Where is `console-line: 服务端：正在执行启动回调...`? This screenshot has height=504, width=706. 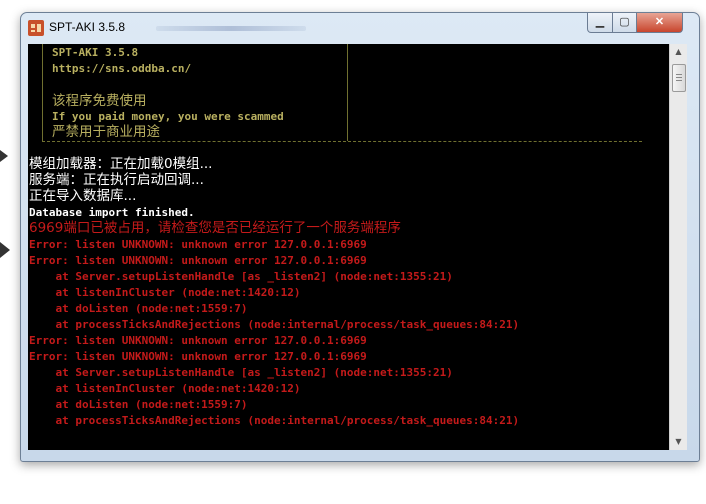 console-line: 服务端：正在执行启动回调... is located at coordinates (116, 180).